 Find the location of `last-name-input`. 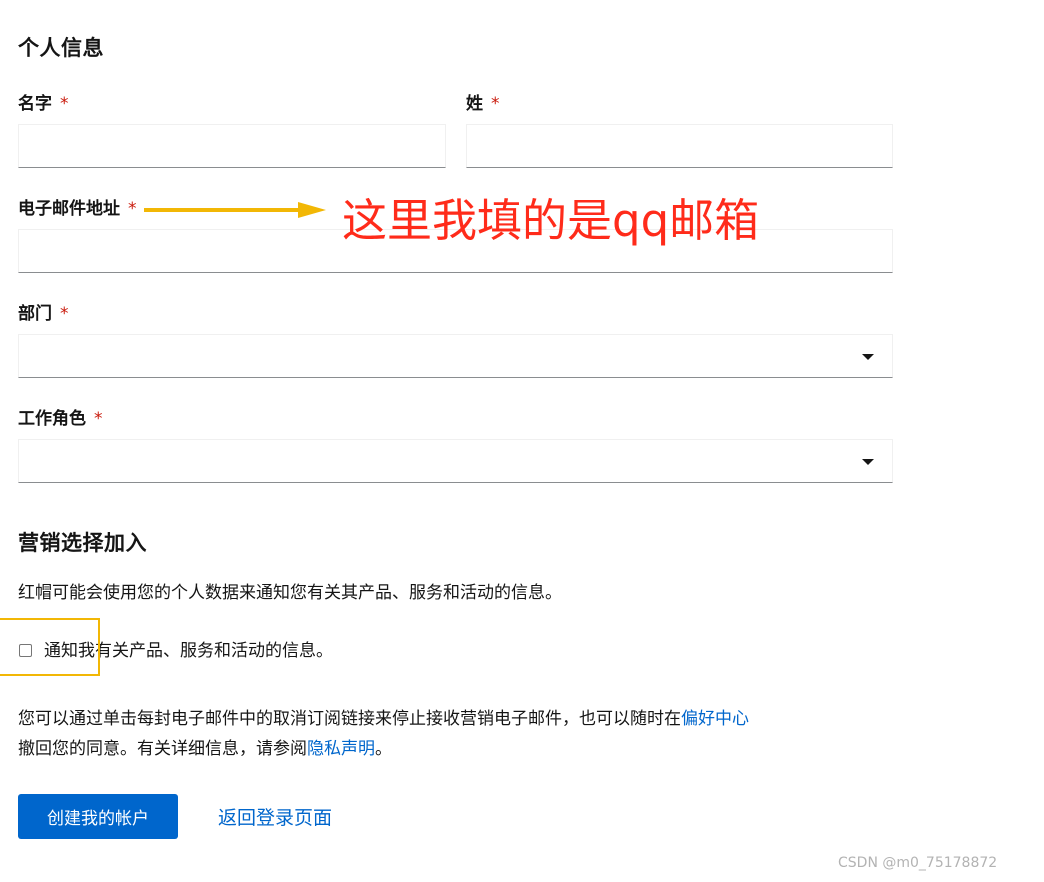

last-name-input is located at coordinates (679, 146).